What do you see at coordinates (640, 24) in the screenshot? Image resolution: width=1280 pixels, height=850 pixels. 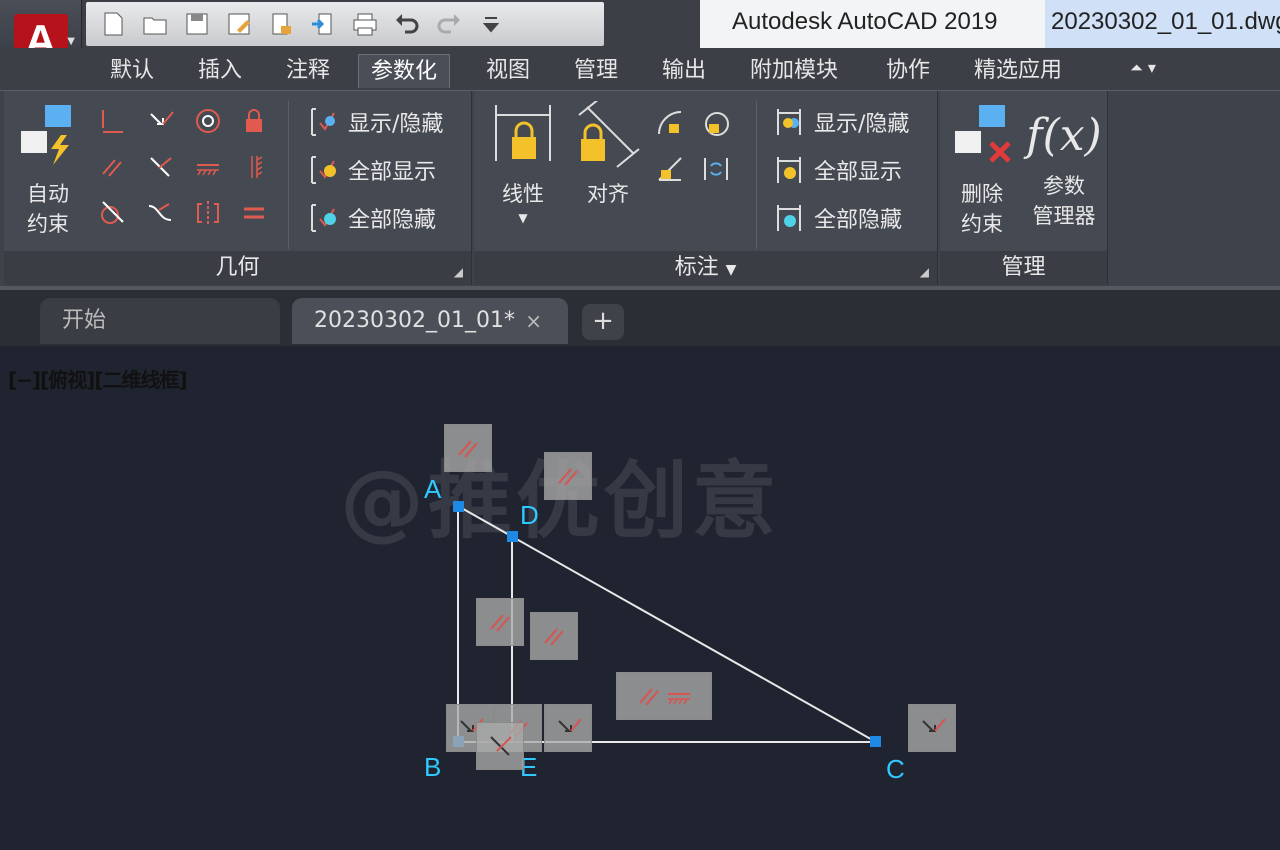 I see `title-bar: Autodesk AutoCAD 2019 20230302_01_01.dwg` at bounding box center [640, 24].